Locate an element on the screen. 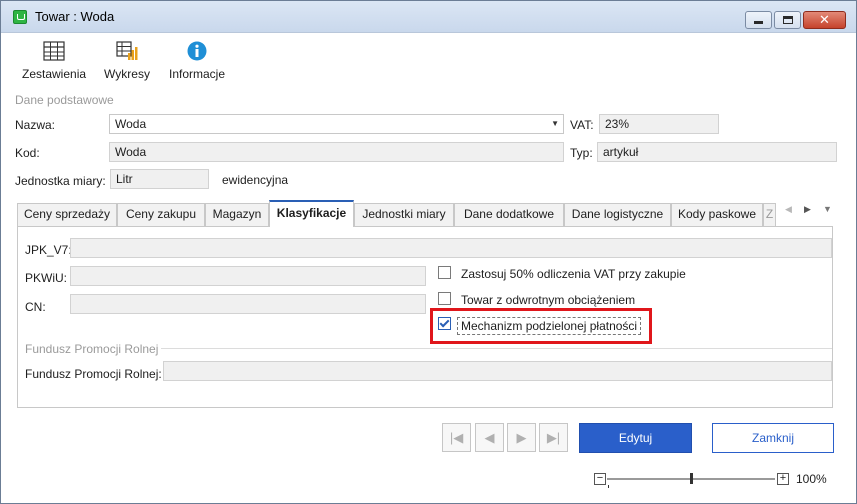 The width and height of the screenshot is (857, 504). code-label: Kod: is located at coordinates (27, 153).